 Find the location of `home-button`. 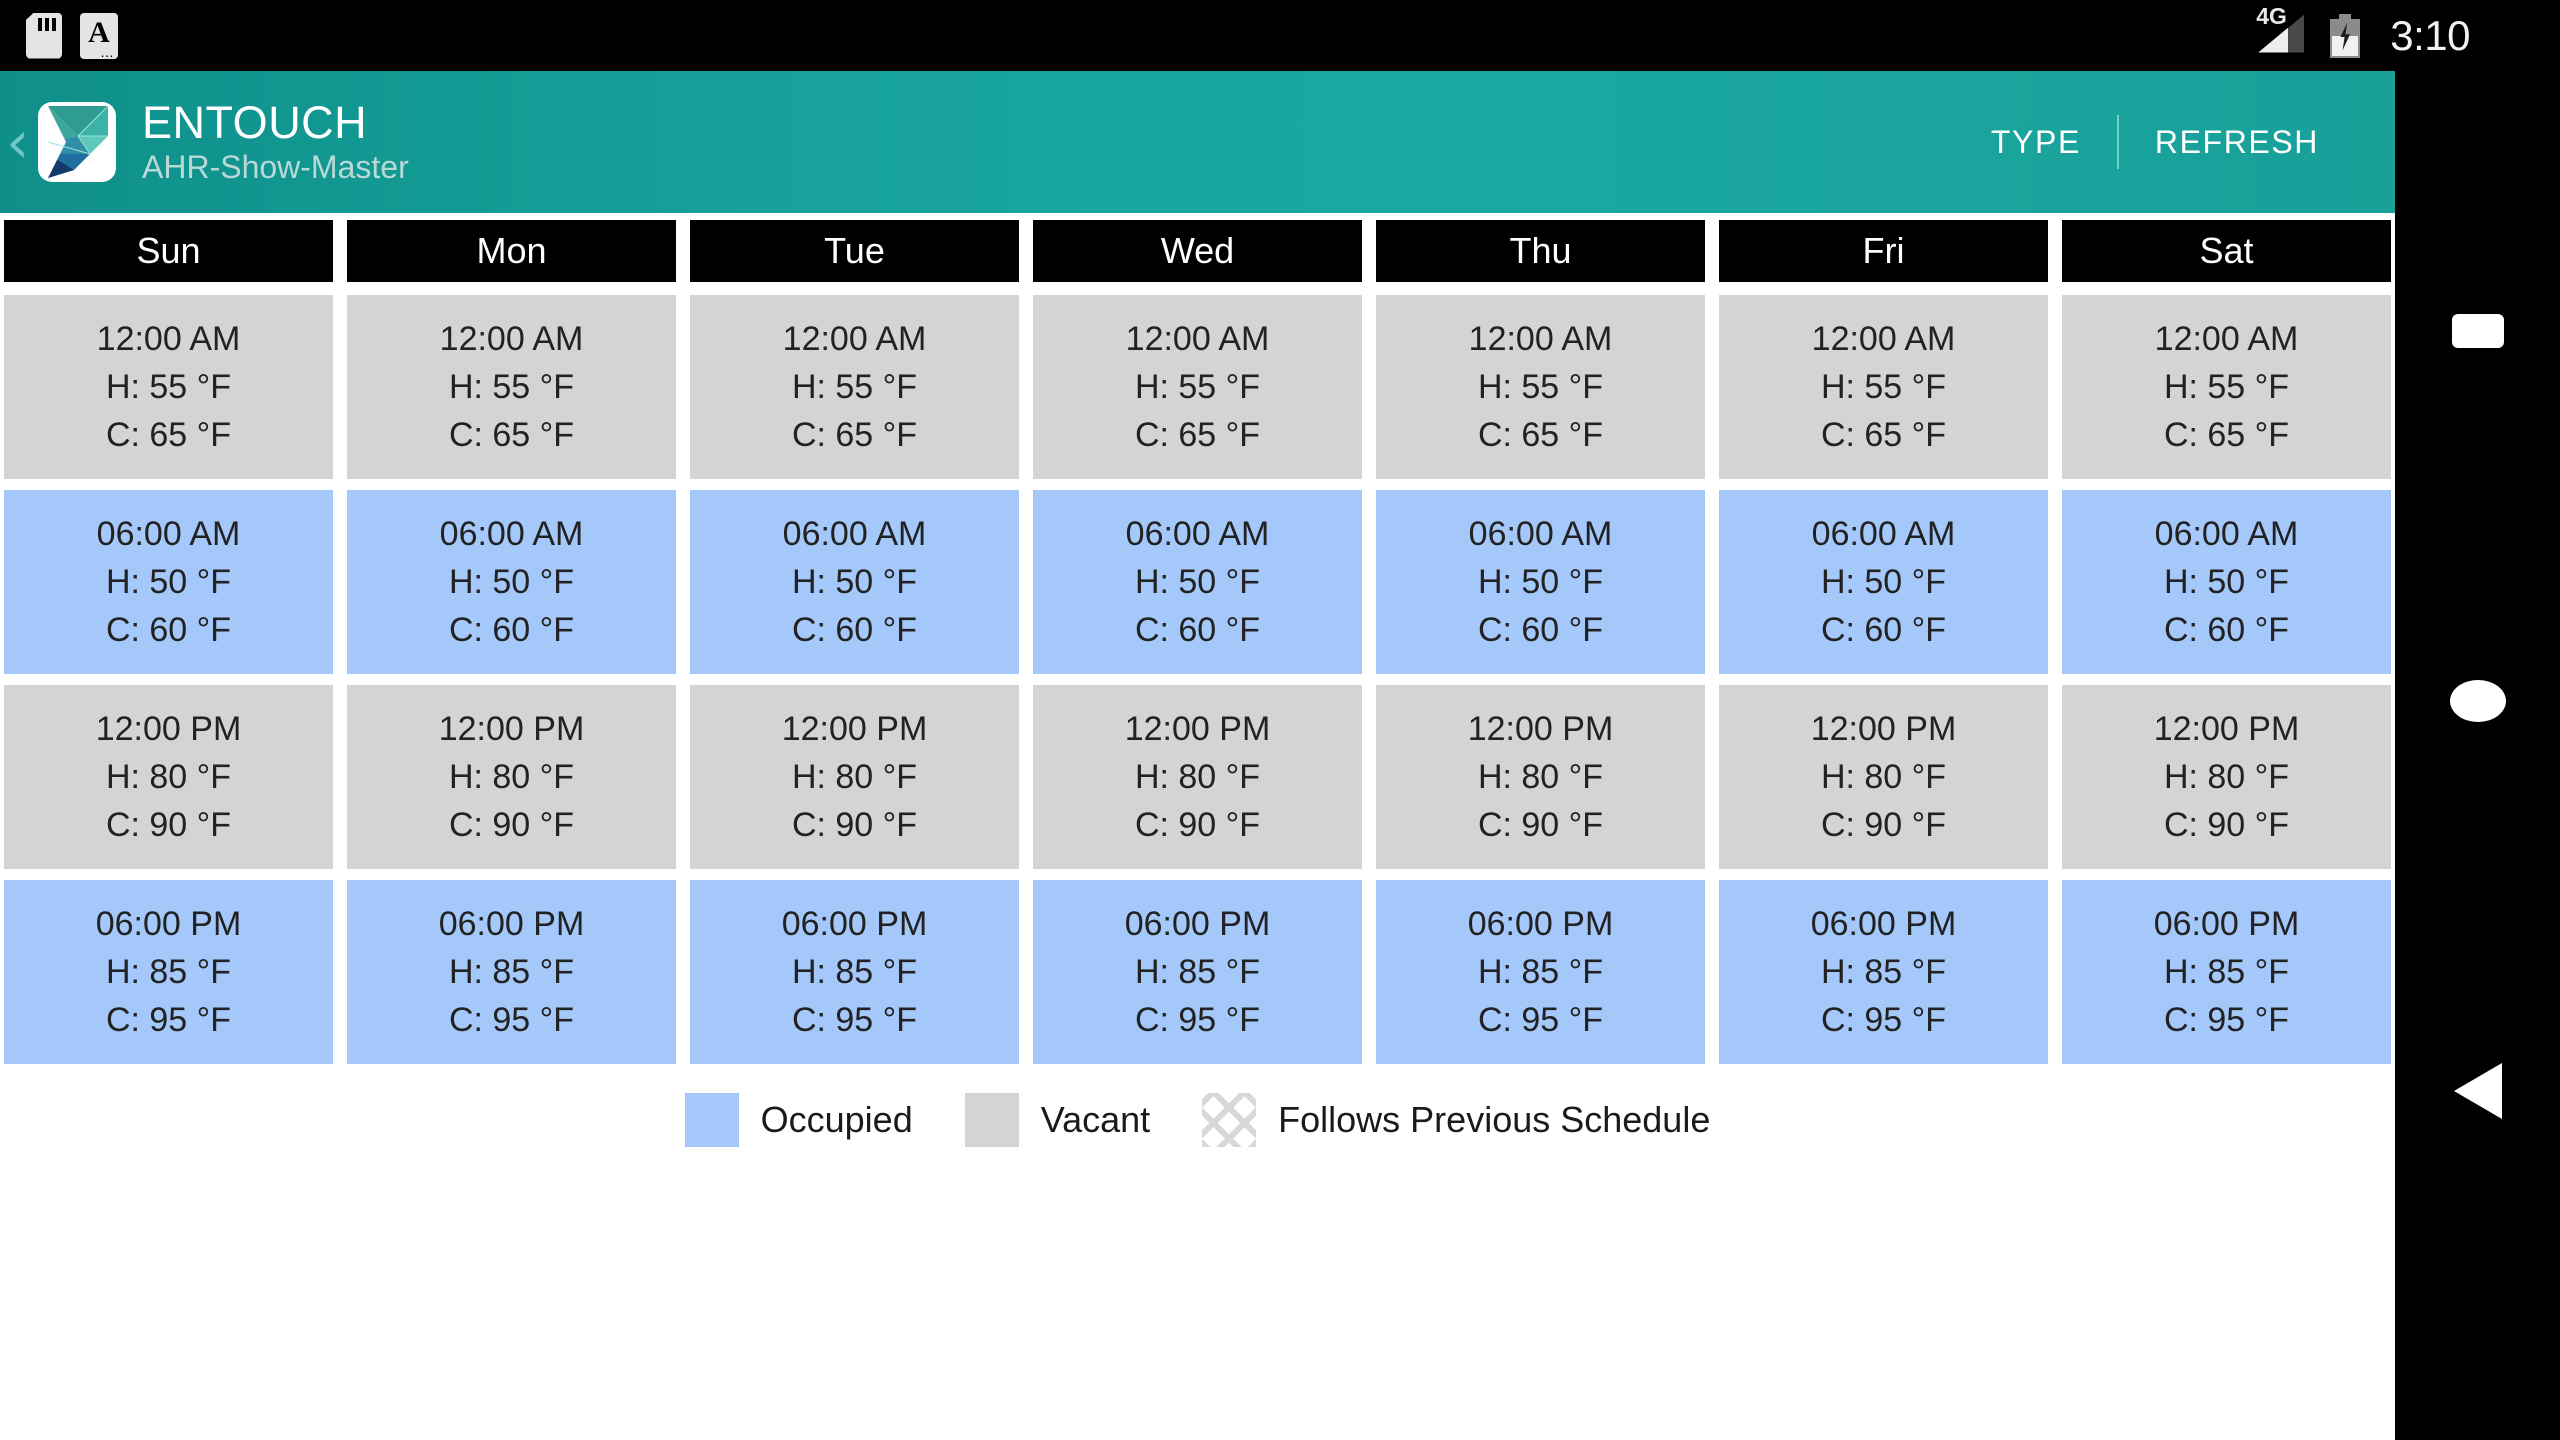

home-button is located at coordinates (2477, 701).